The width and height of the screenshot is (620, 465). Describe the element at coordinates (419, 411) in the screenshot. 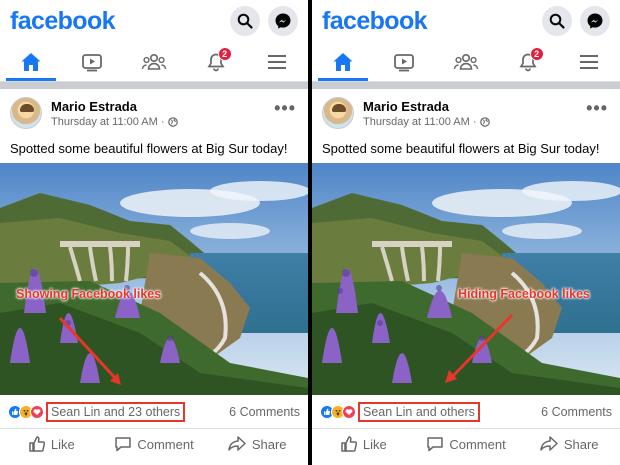

I see `likes-count-text: Sean Lin and others` at that location.